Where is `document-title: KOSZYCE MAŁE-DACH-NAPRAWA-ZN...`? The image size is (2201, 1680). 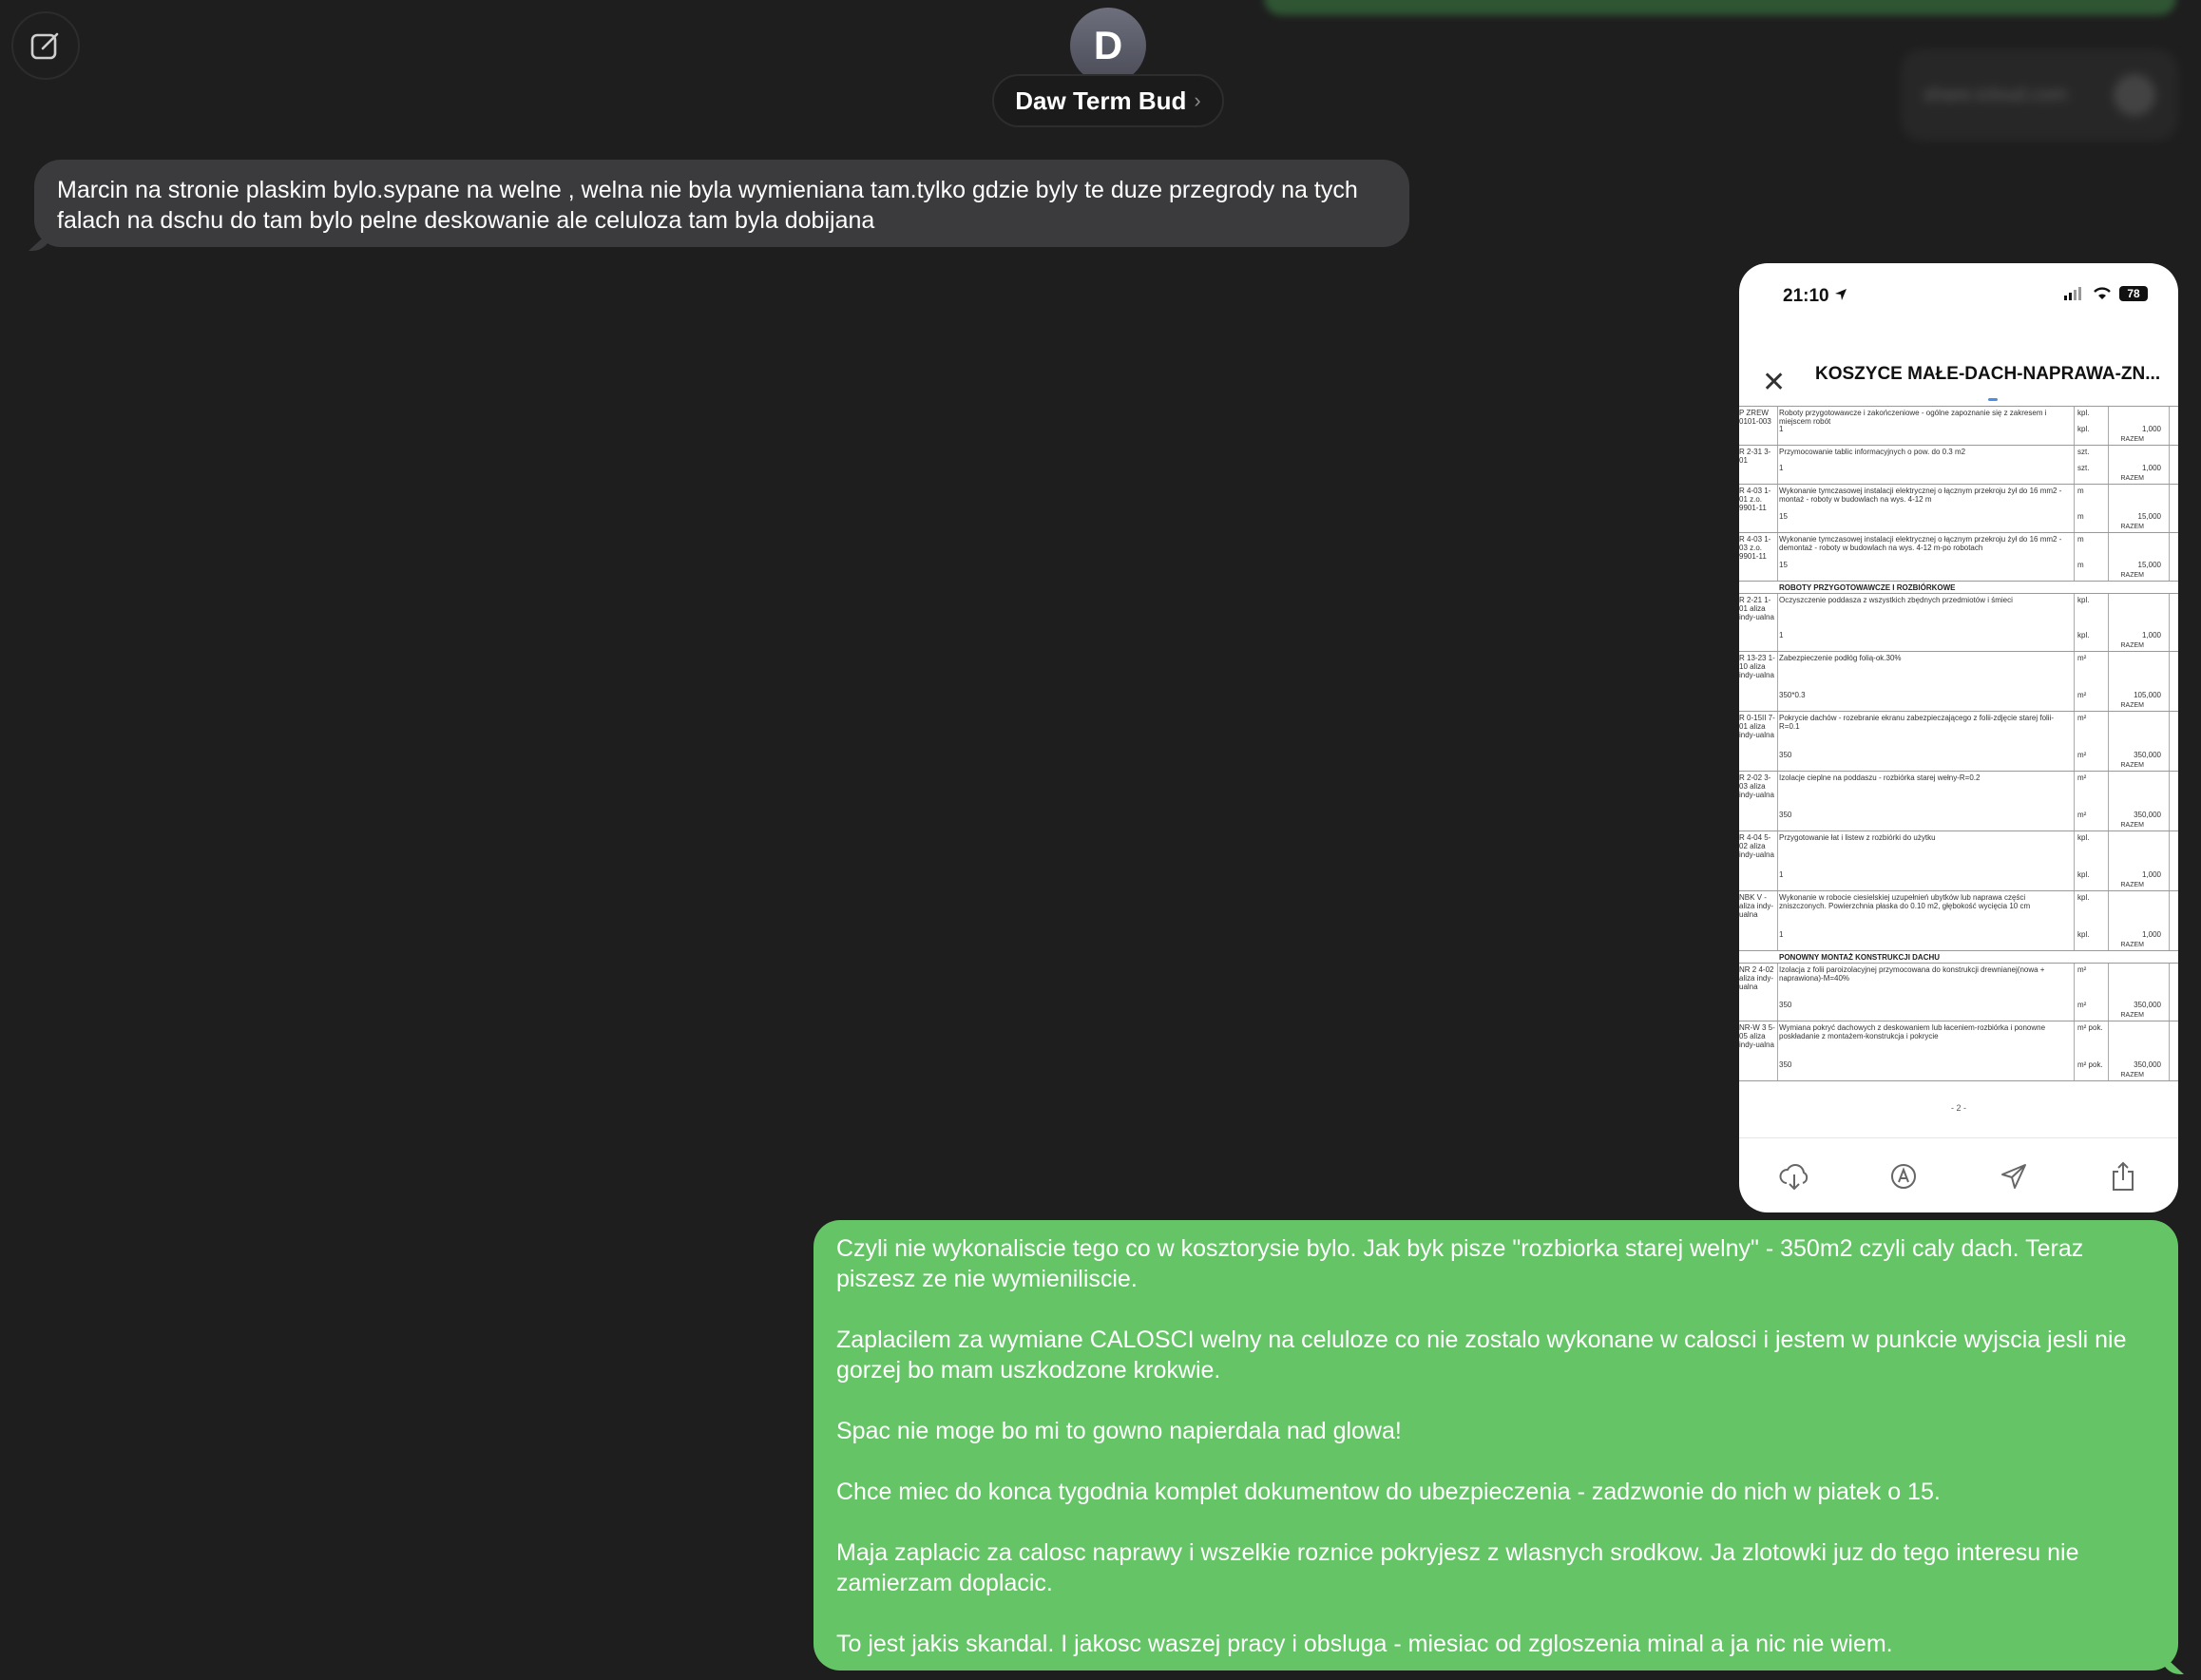
document-title: KOSZYCE MAŁE-DACH-NAPRAWA-ZN... is located at coordinates (1988, 374).